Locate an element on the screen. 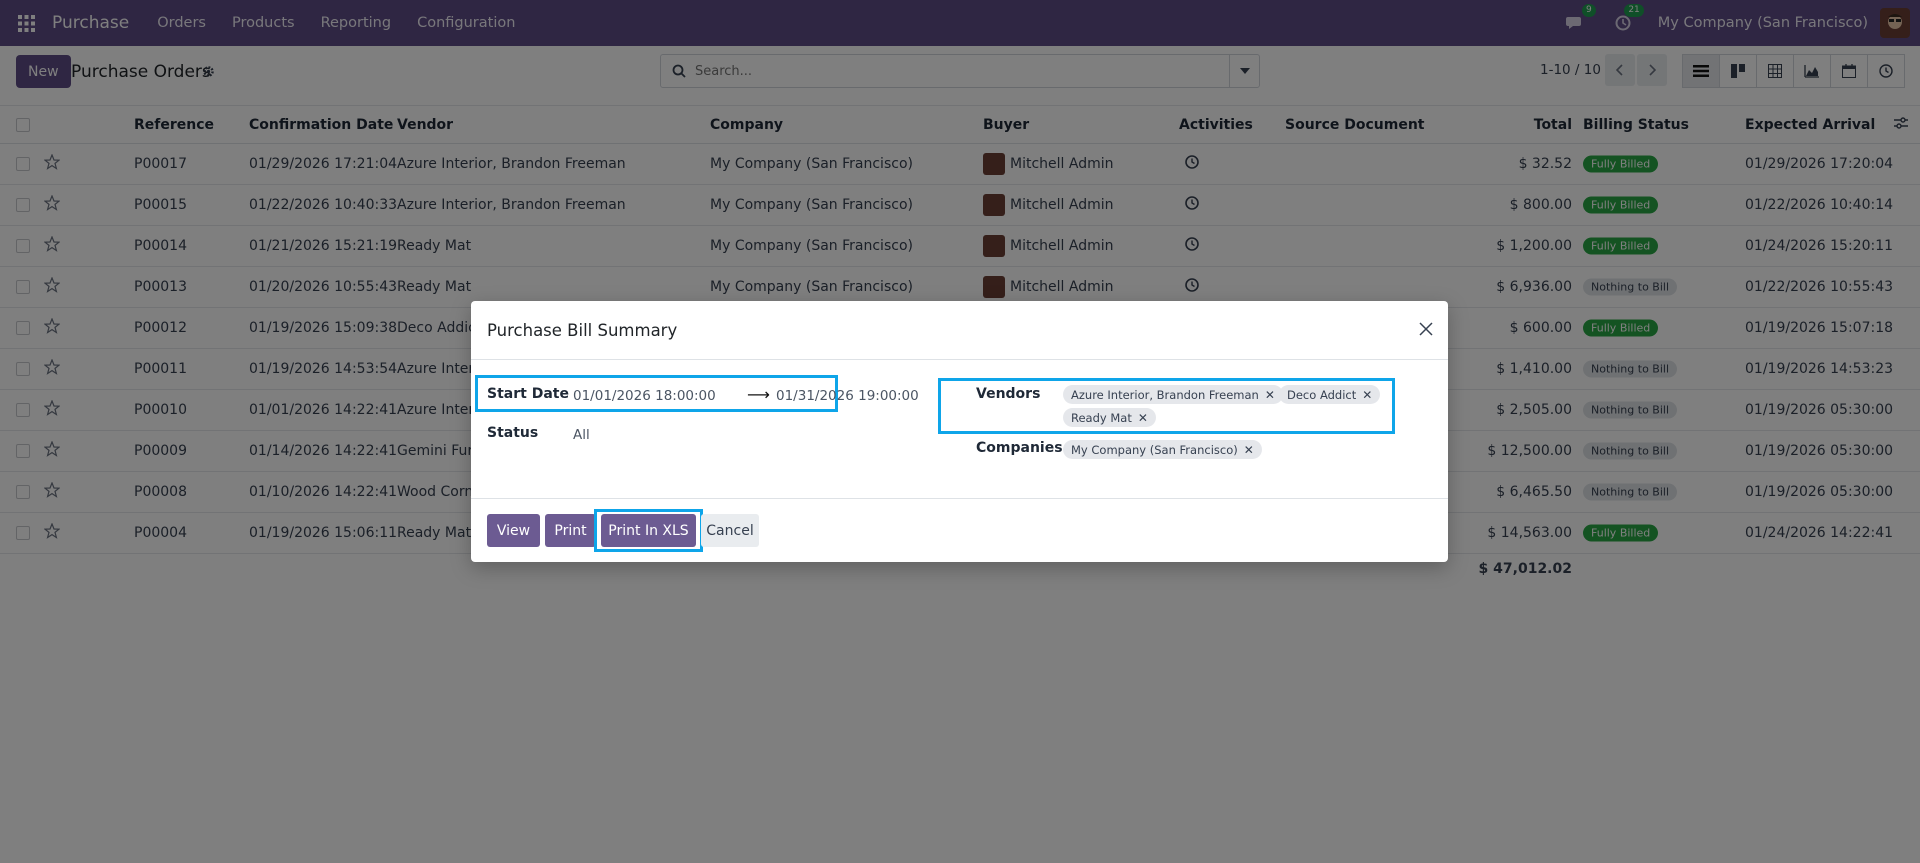 This screenshot has width=1920, height=863. vendor-tag: Azure Interior, Brandon Freeman ✕ is located at coordinates (1173, 394).